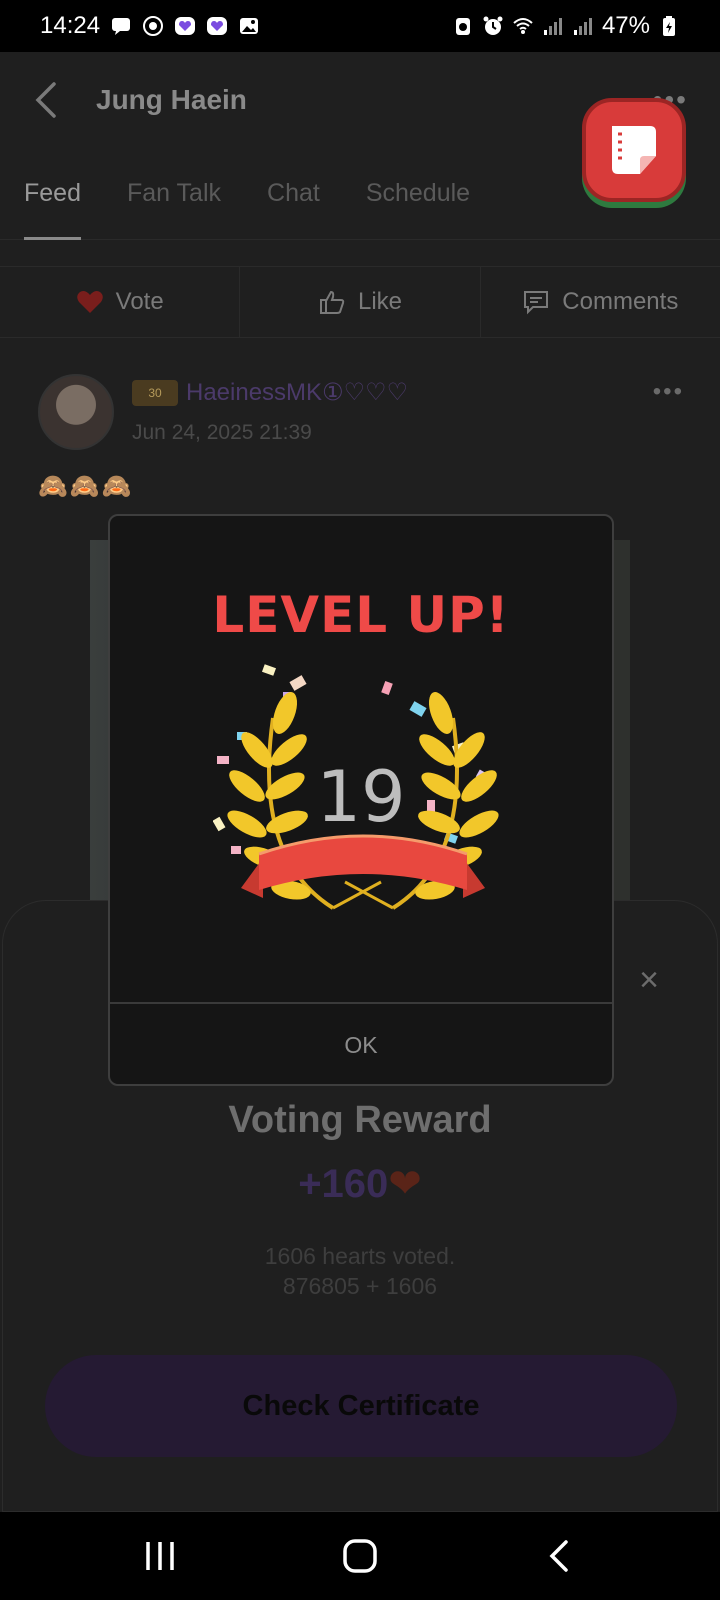 Image resolution: width=720 pixels, height=1600 pixels. I want to click on level-badge: 30, so click(155, 392).